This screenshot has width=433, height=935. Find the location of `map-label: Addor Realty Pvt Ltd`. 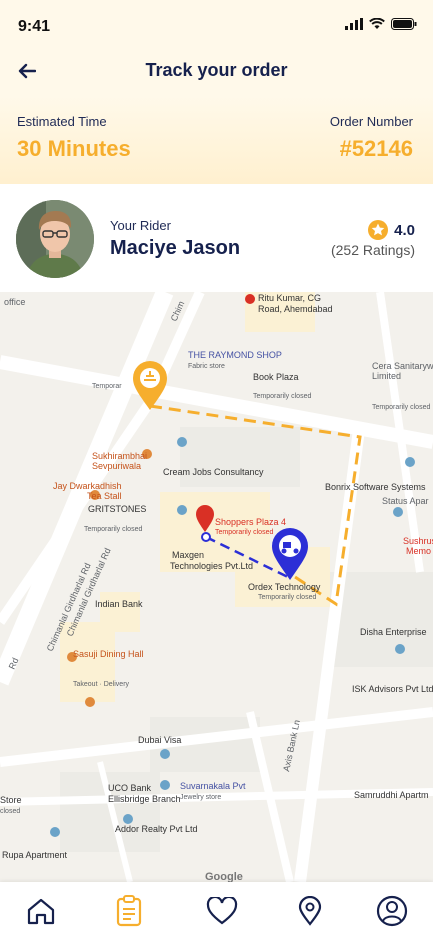

map-label: Addor Realty Pvt Ltd is located at coordinates (156, 829).